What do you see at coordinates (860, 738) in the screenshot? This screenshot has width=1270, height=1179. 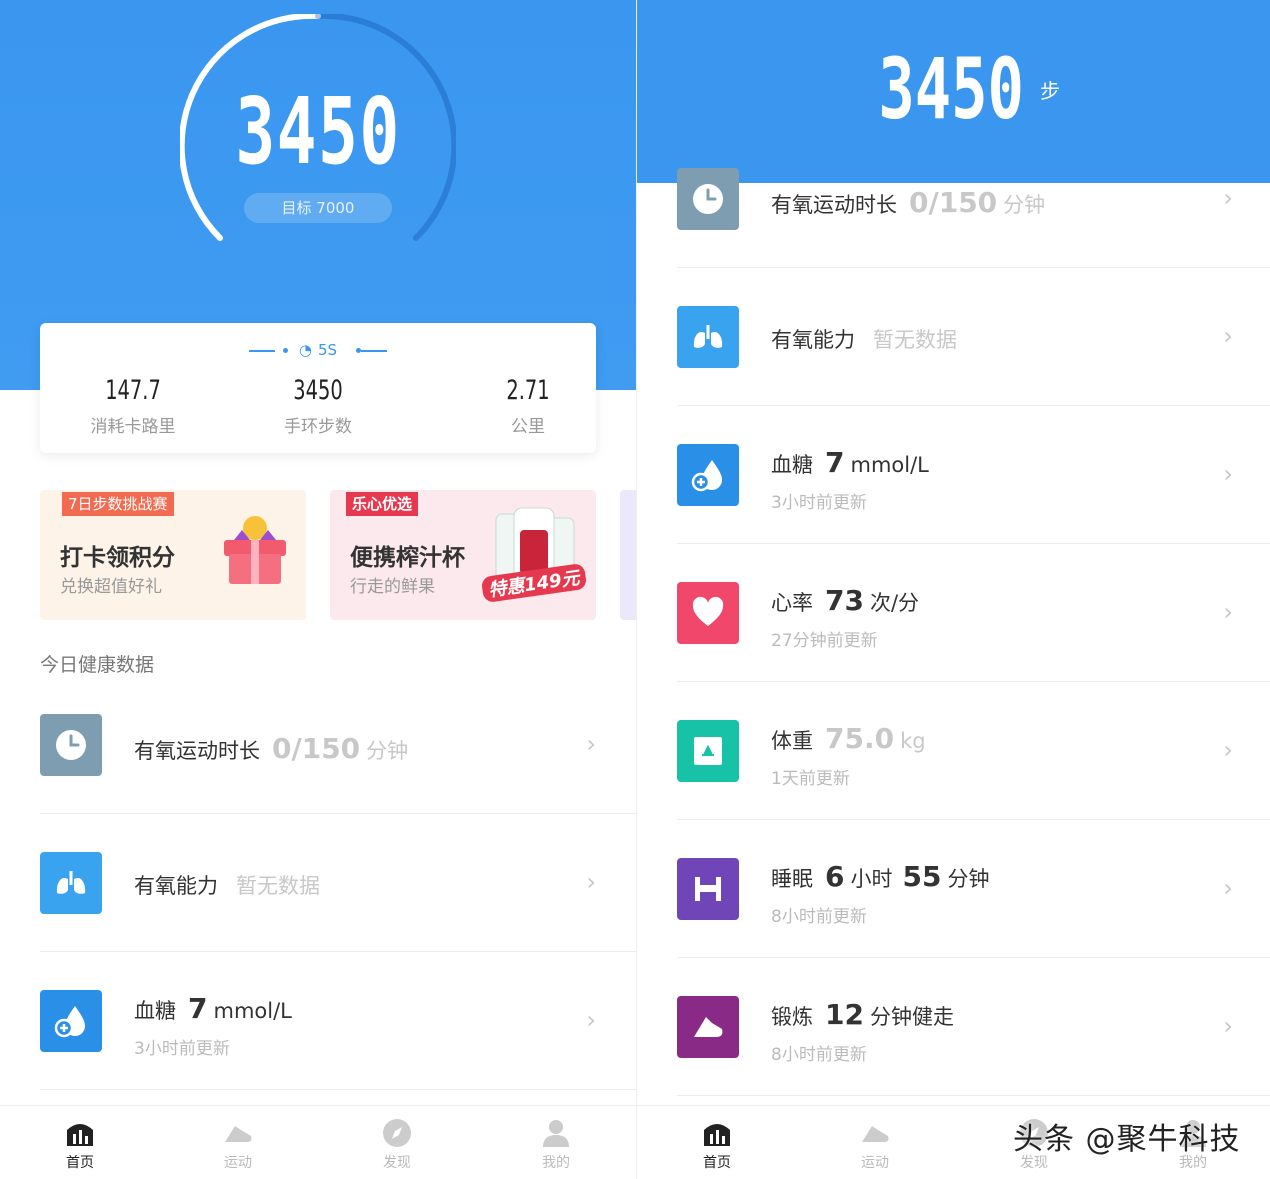 I see `row-value: 75.0` at bounding box center [860, 738].